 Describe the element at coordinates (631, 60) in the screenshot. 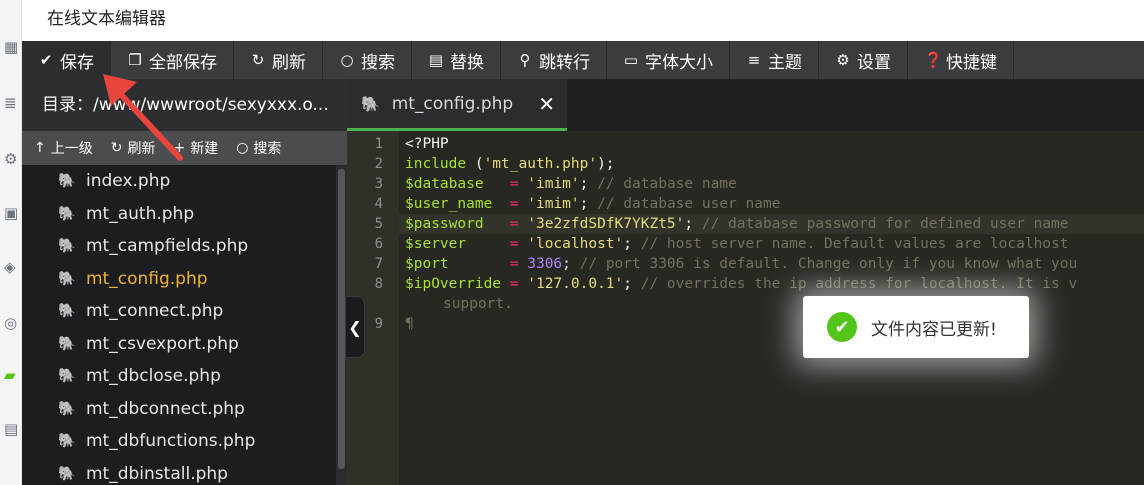

I see `font-size-icon: ▭` at that location.